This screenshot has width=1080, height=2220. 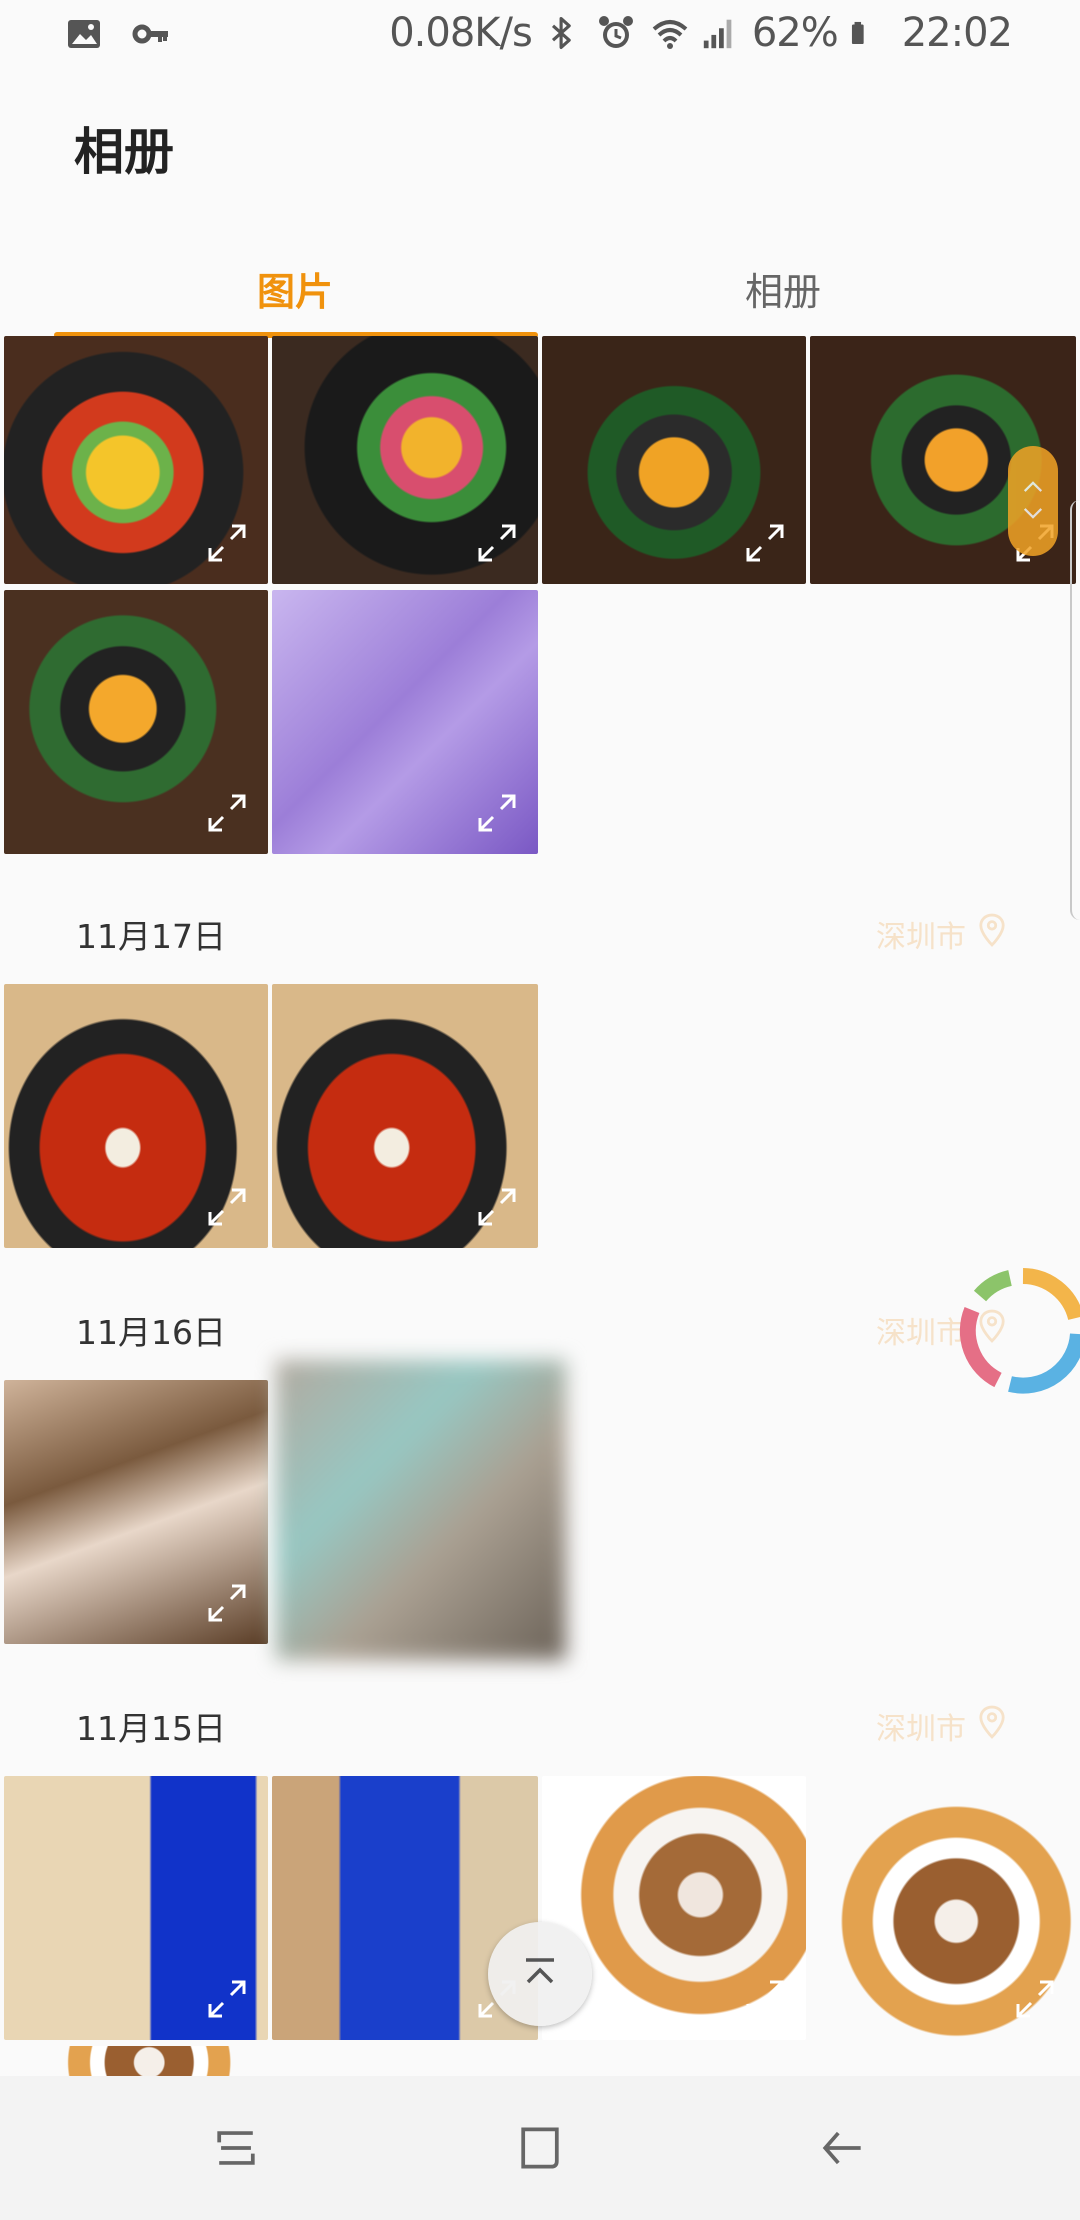 What do you see at coordinates (564, 33) in the screenshot?
I see `bluetooth-icon` at bounding box center [564, 33].